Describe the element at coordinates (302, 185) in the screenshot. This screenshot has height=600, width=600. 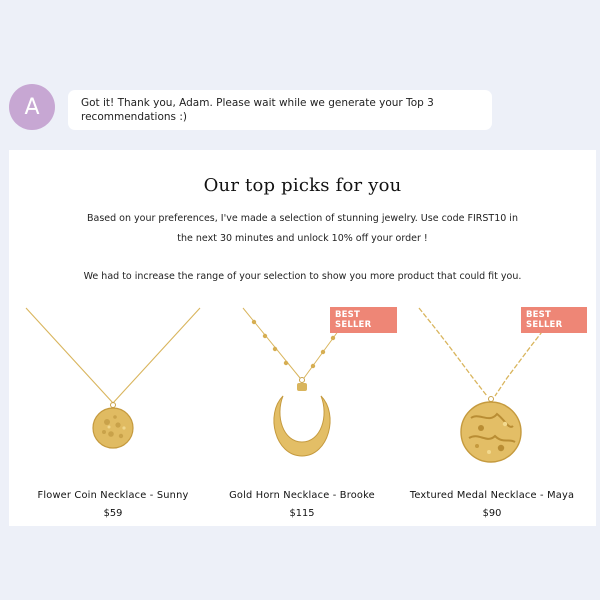
I see `recommendations-title: Our top picks for you` at that location.